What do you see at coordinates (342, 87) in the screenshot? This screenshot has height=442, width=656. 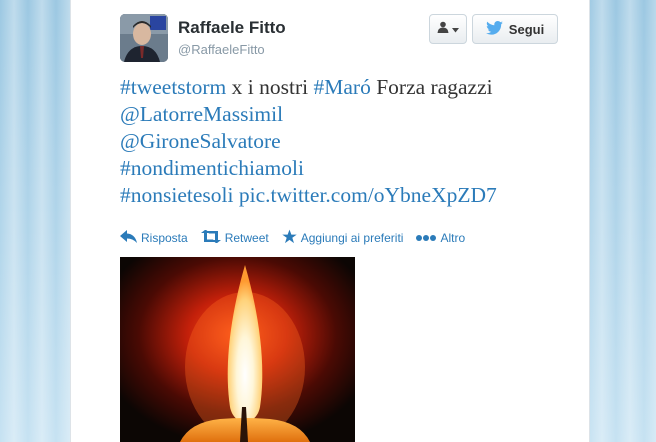 I see `hashtag-maro: #Maró` at bounding box center [342, 87].